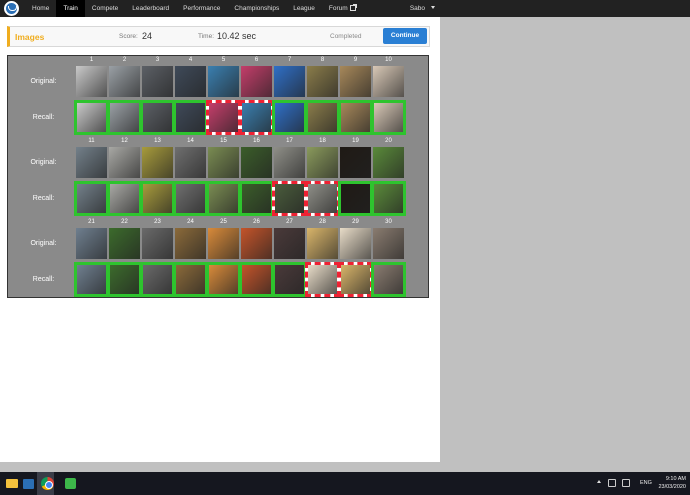 The image size is (690, 495). What do you see at coordinates (124, 141) in the screenshot?
I see `image-number: 12` at bounding box center [124, 141].